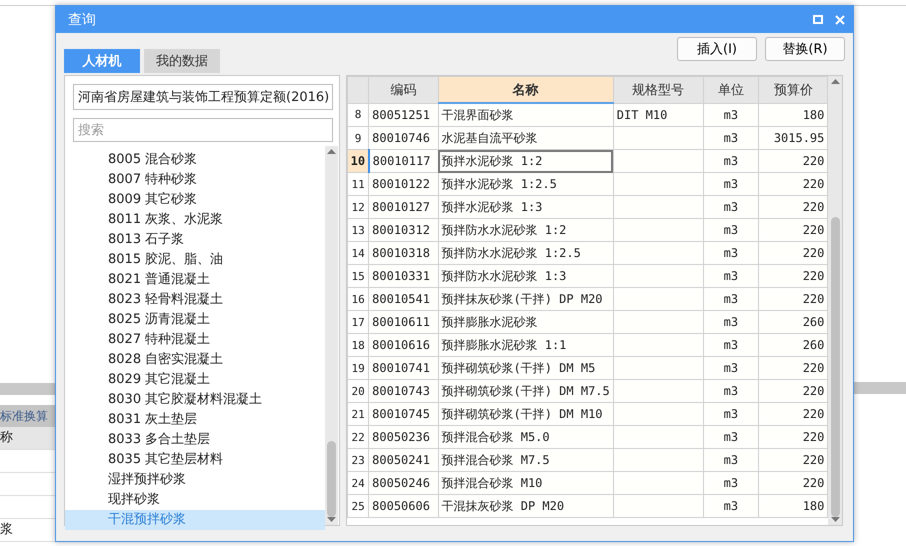 The width and height of the screenshot is (906, 546). What do you see at coordinates (403, 276) in the screenshot?
I see `table-cell: 80010331` at bounding box center [403, 276].